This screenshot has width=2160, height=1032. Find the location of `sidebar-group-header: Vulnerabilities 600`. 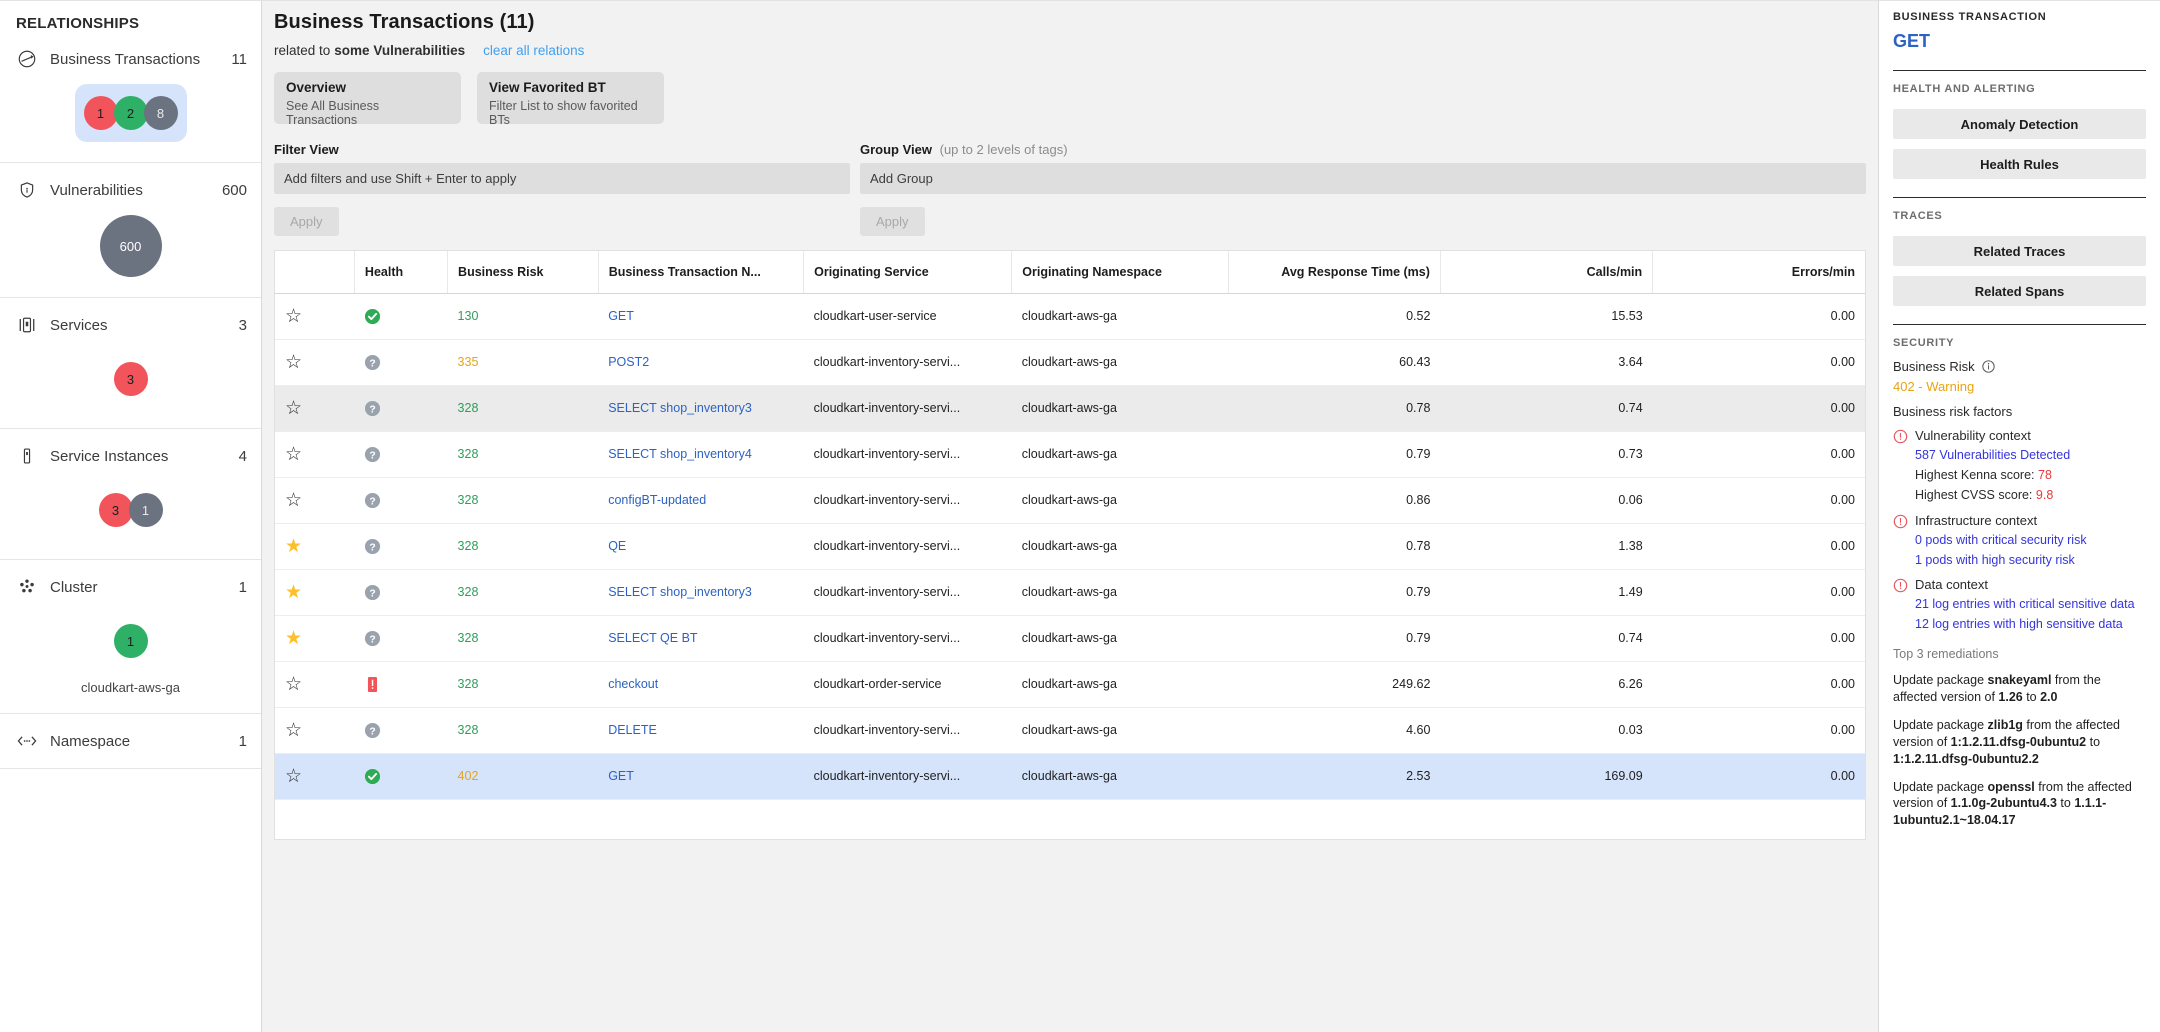

sidebar-group-header: Vulnerabilities 600 is located at coordinates (130, 182).